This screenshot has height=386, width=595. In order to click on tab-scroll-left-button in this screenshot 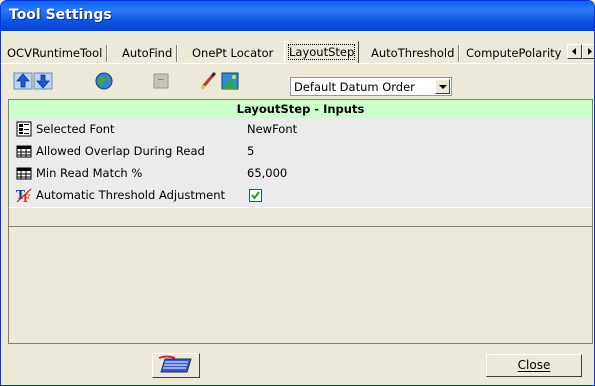, I will do `click(574, 51)`.